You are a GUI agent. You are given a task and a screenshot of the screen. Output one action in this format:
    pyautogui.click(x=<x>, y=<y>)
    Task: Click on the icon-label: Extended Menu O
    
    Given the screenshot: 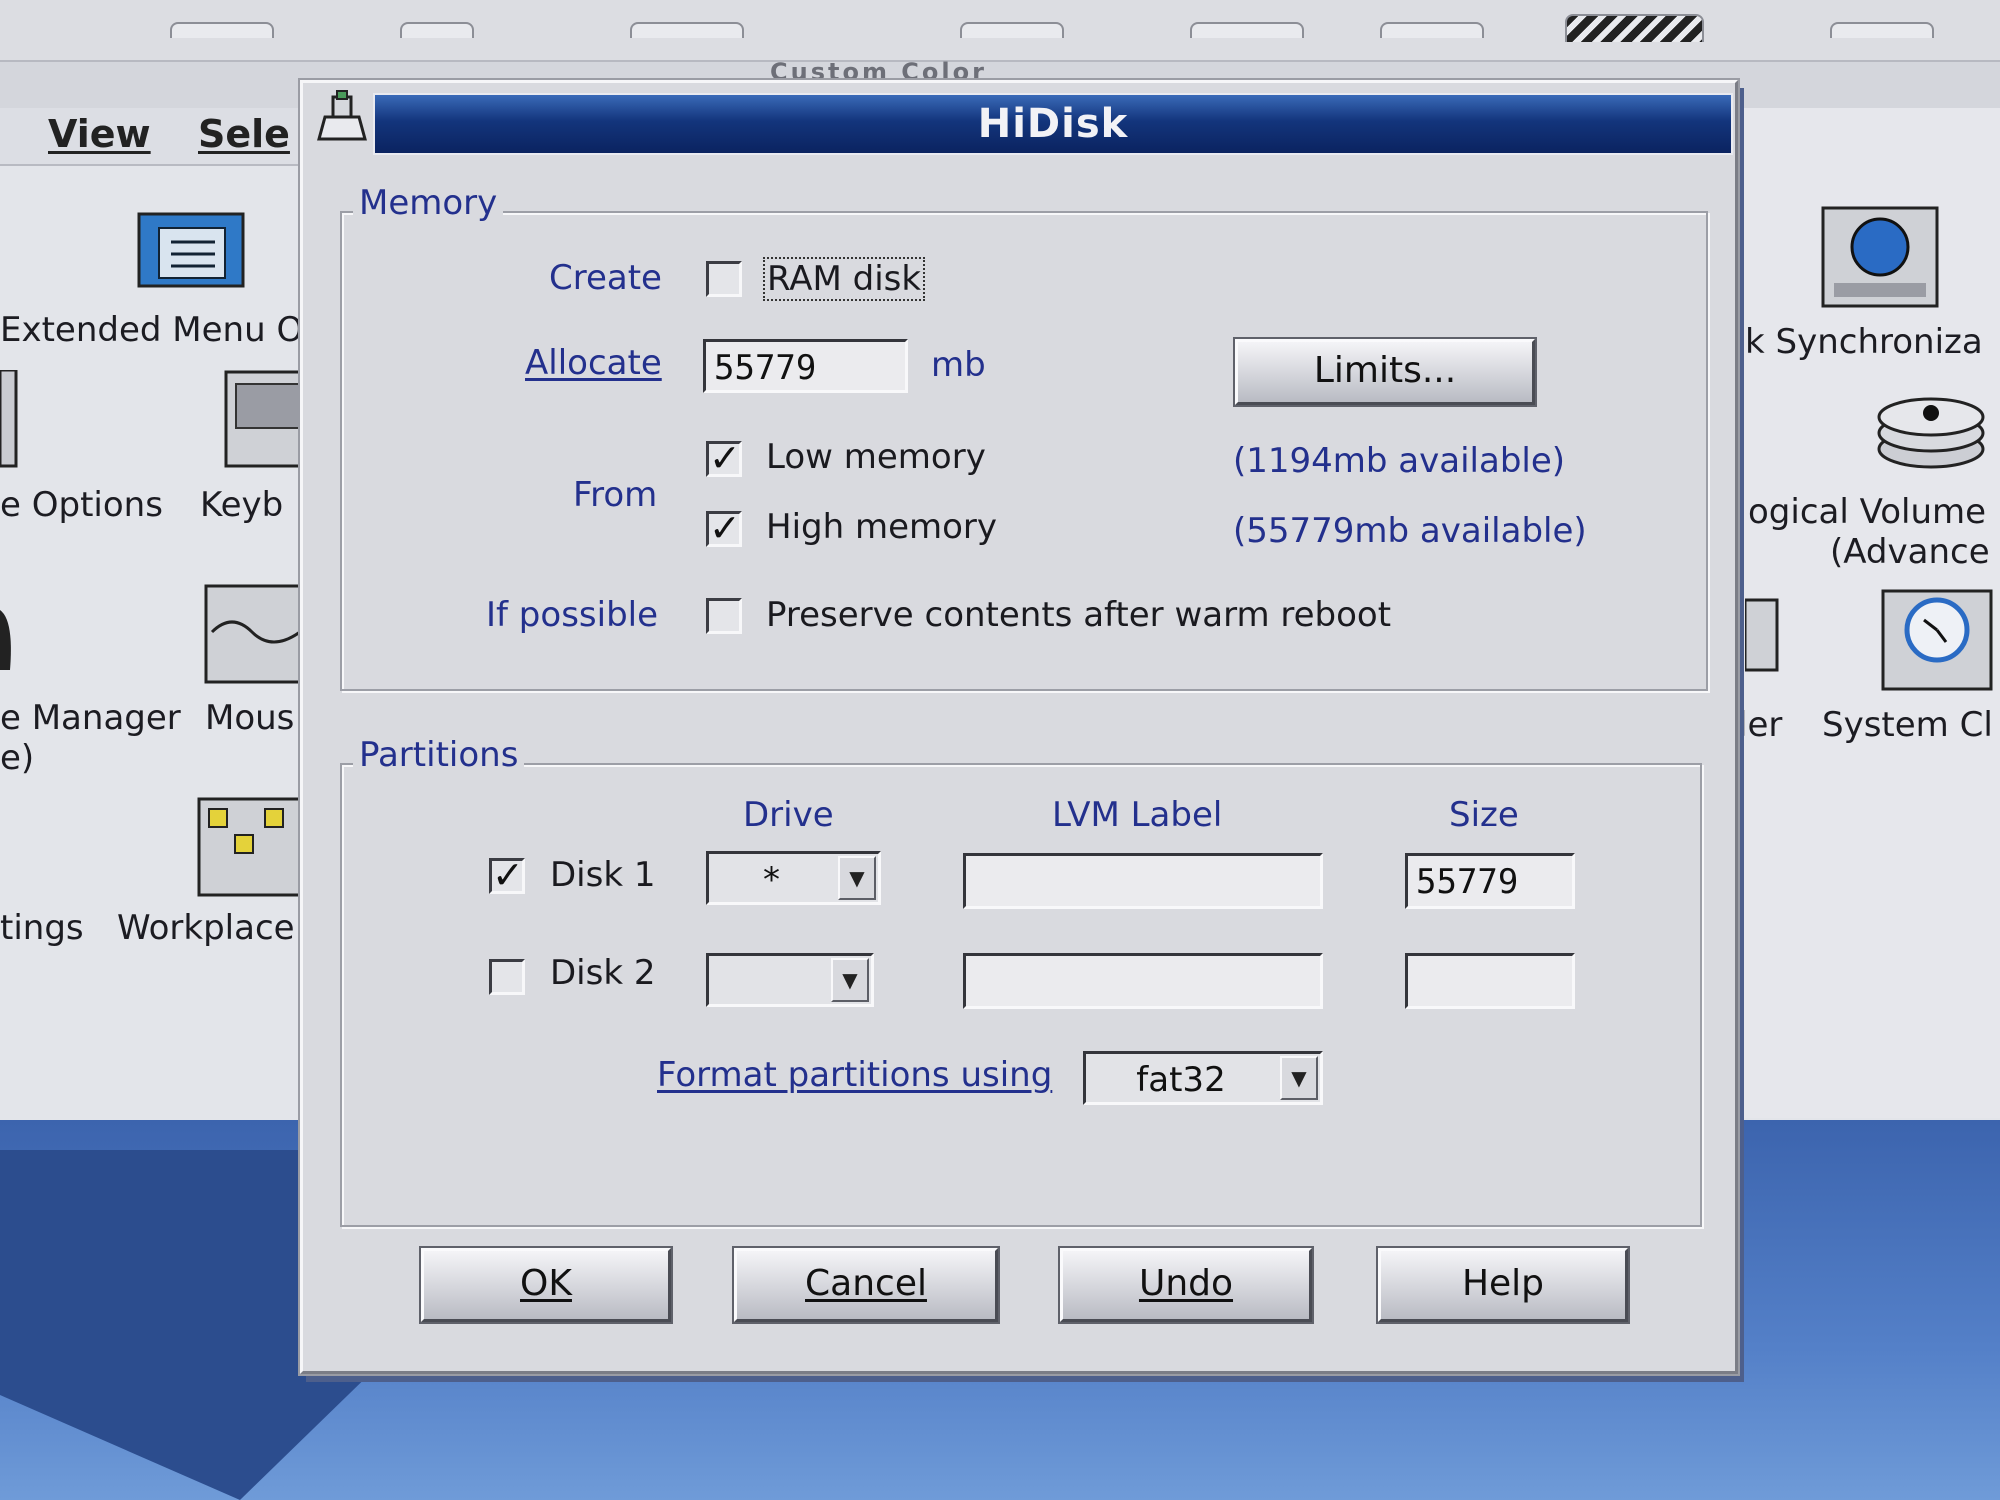 What is the action you would take?
    pyautogui.click(x=152, y=330)
    